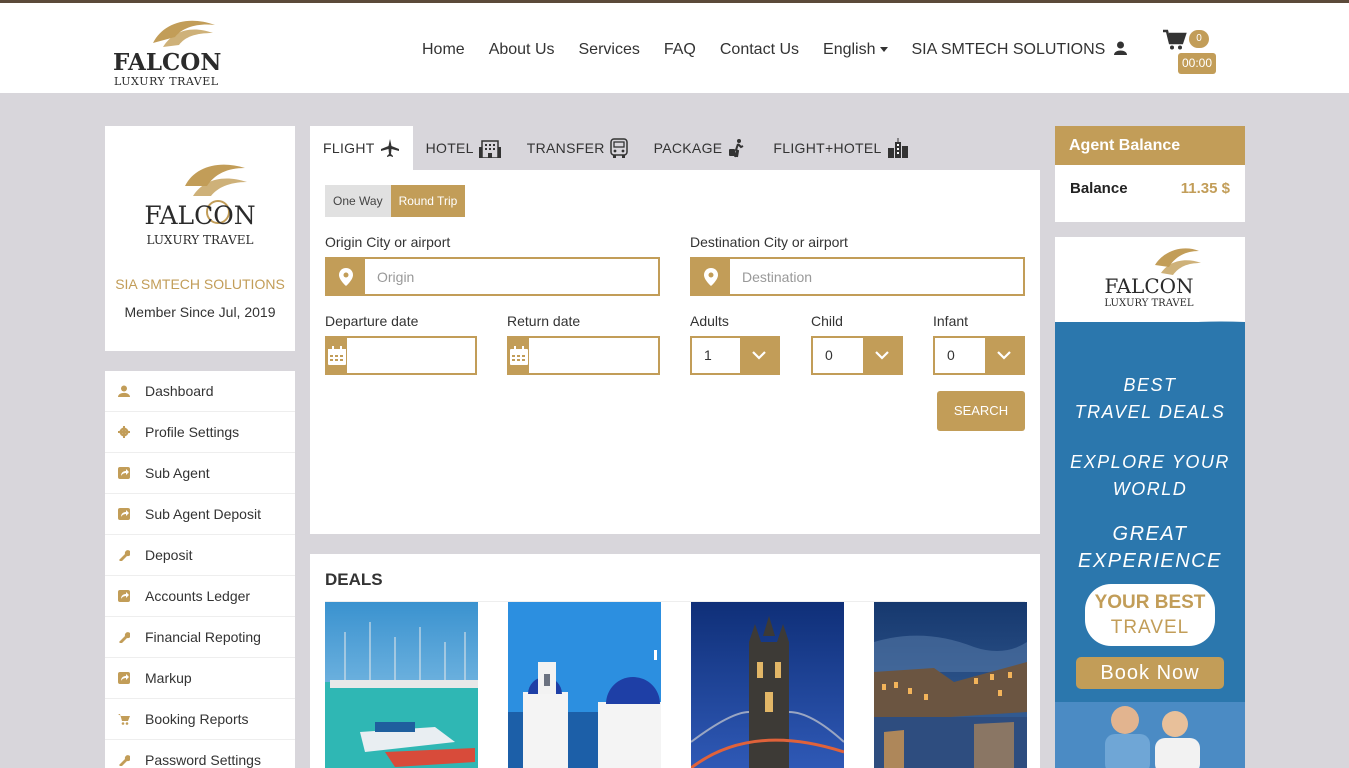 This screenshot has height=768, width=1349. What do you see at coordinates (950, 685) in the screenshot?
I see `deal-image-venice` at bounding box center [950, 685].